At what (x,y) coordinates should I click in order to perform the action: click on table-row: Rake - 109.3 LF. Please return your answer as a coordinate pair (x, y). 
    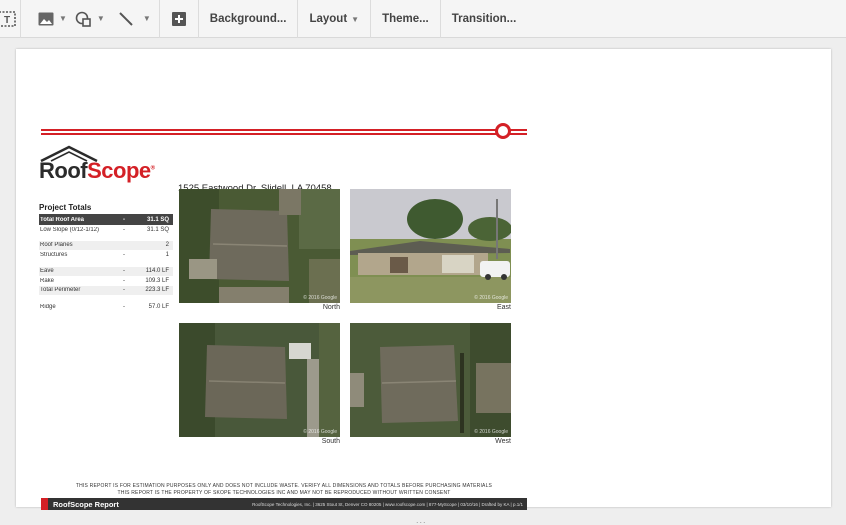
    Looking at the image, I should click on (106, 281).